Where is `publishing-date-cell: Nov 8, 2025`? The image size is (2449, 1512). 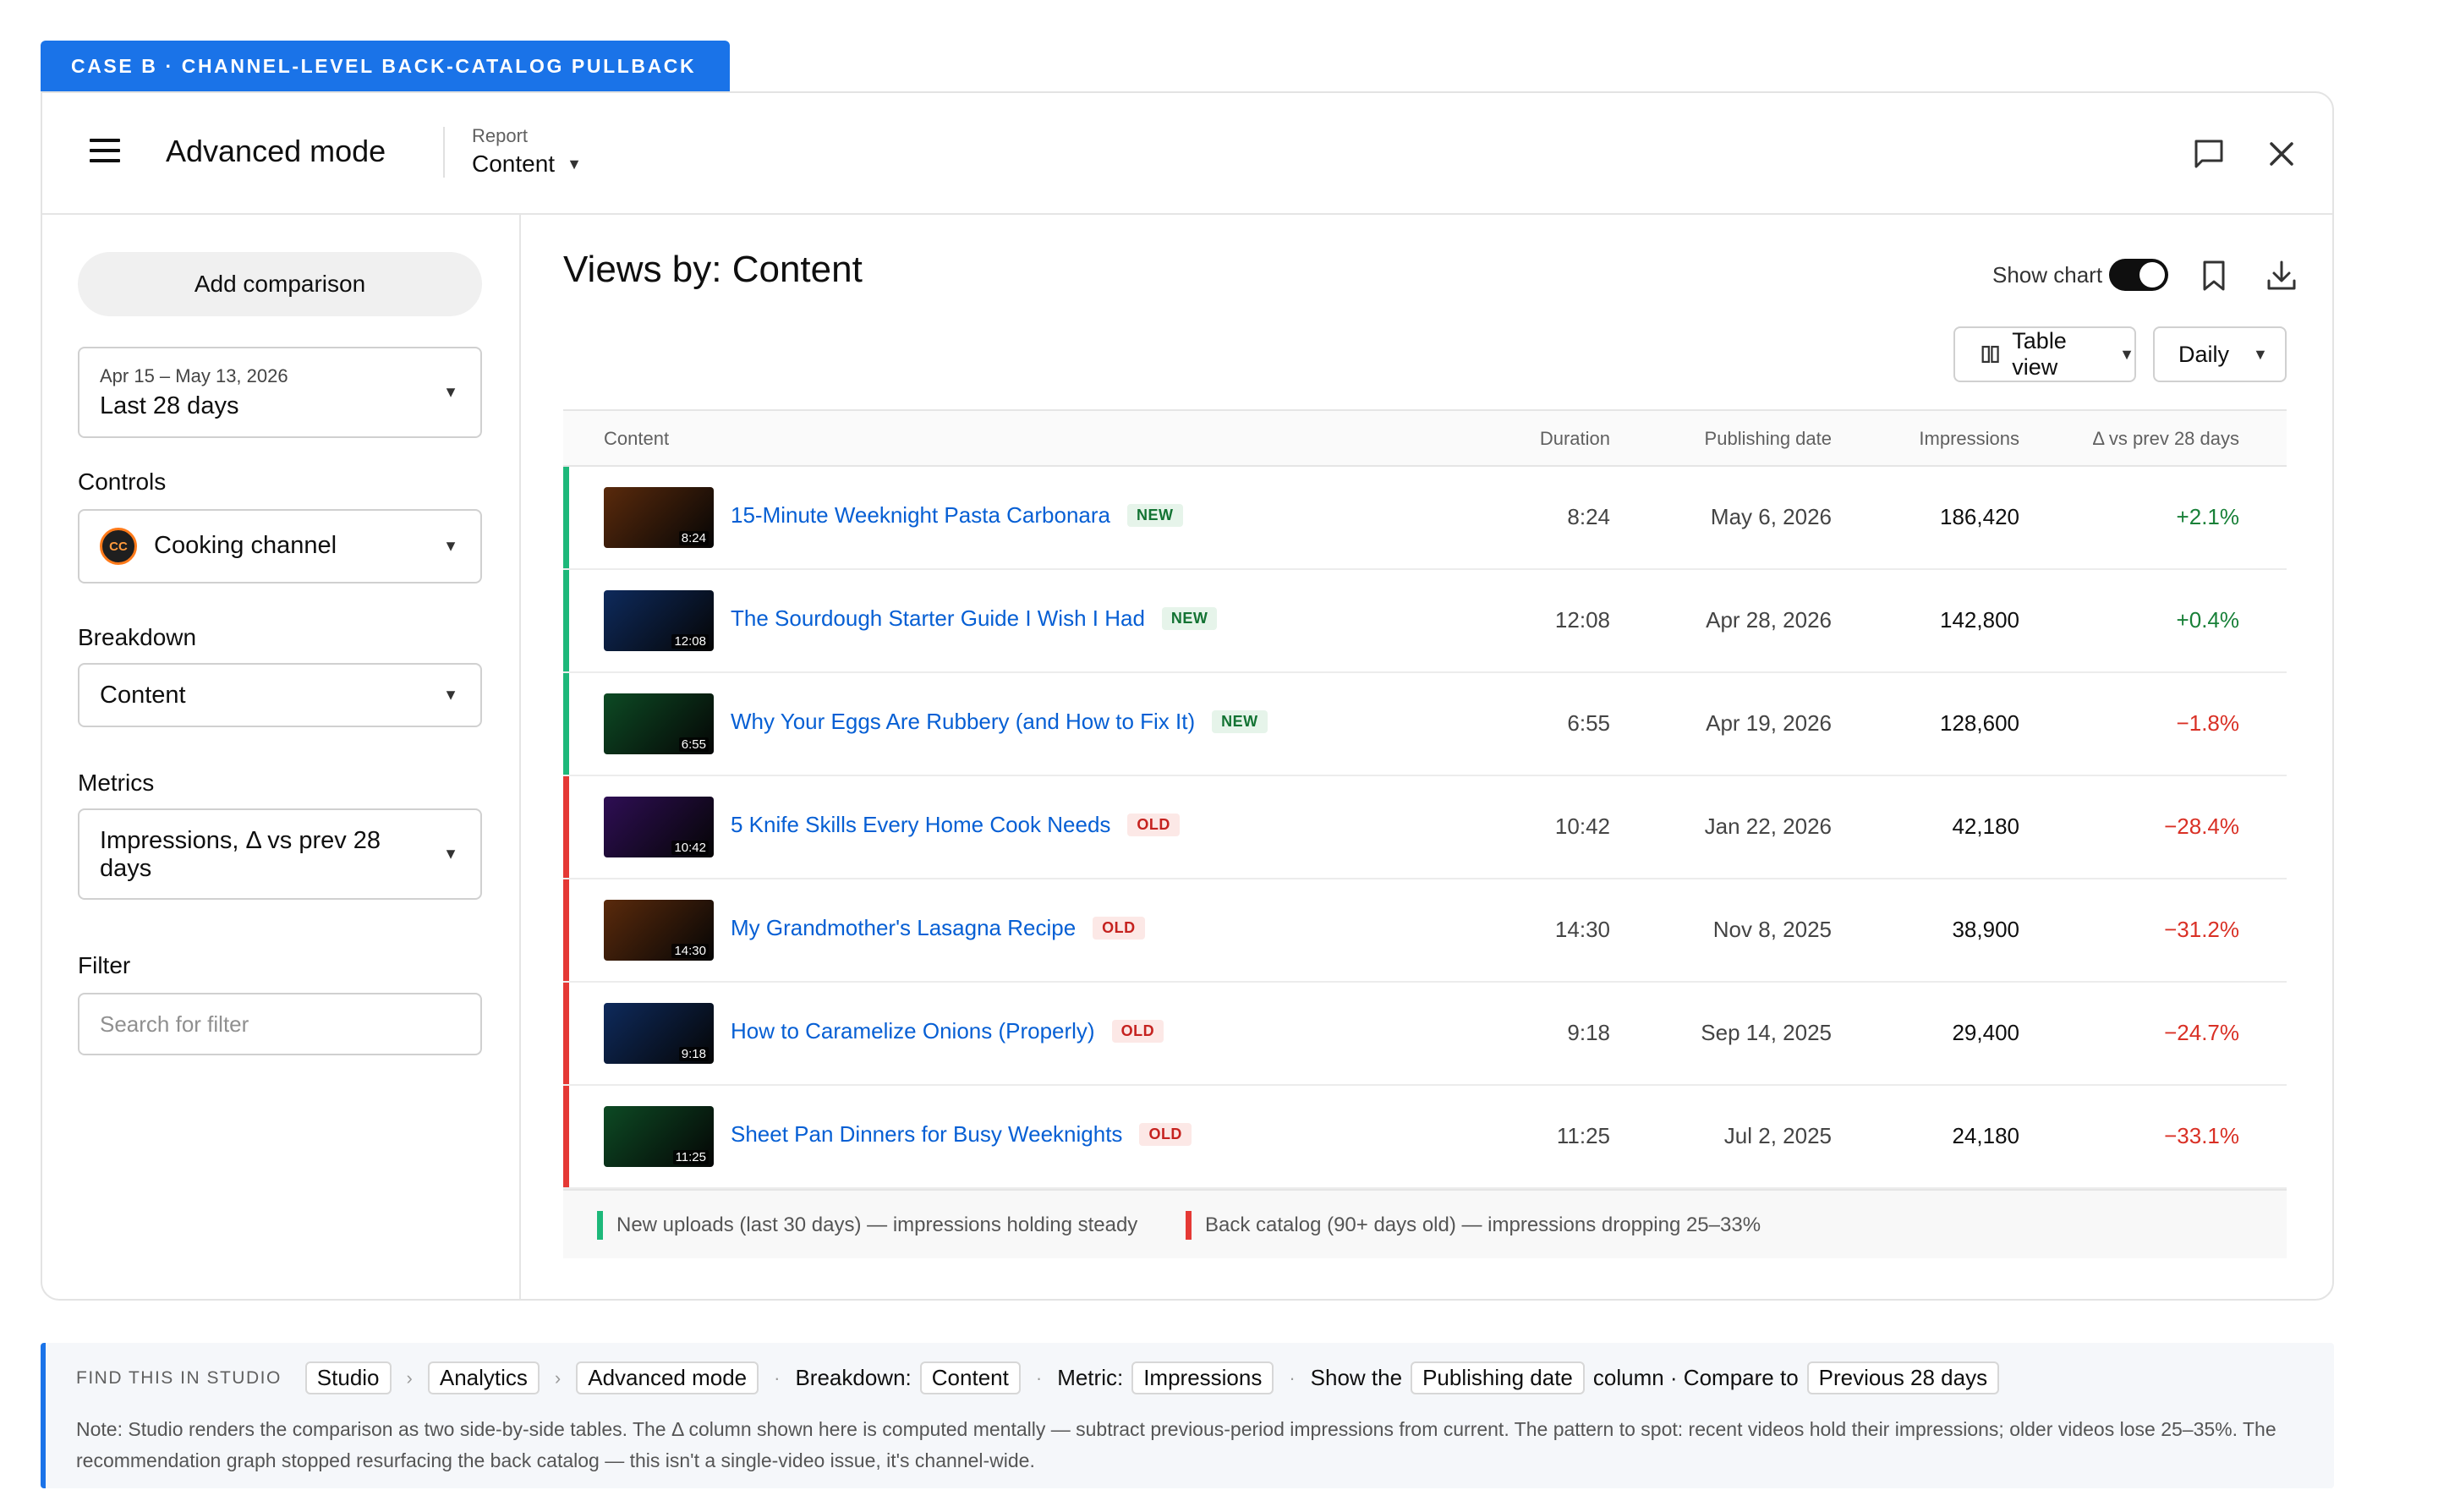
publishing-date-cell: Nov 8, 2025 is located at coordinates (1772, 929).